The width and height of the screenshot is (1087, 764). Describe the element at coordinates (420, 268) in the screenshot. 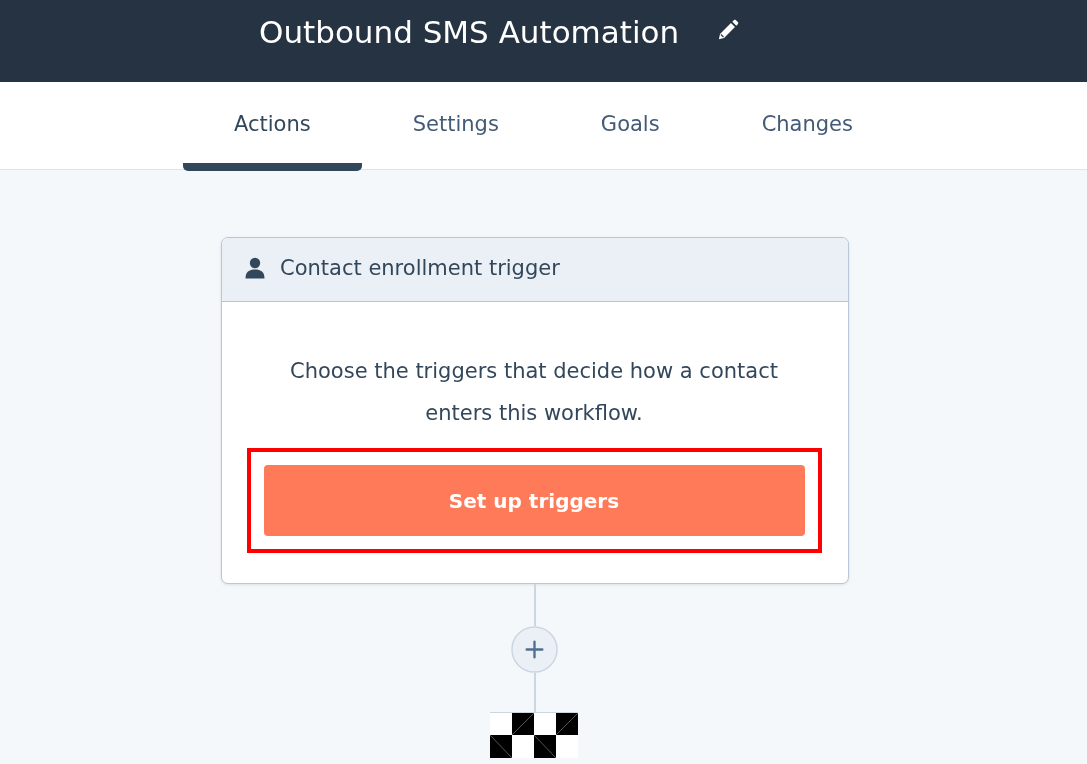

I see `card-title: Contact enrollment trigger` at that location.